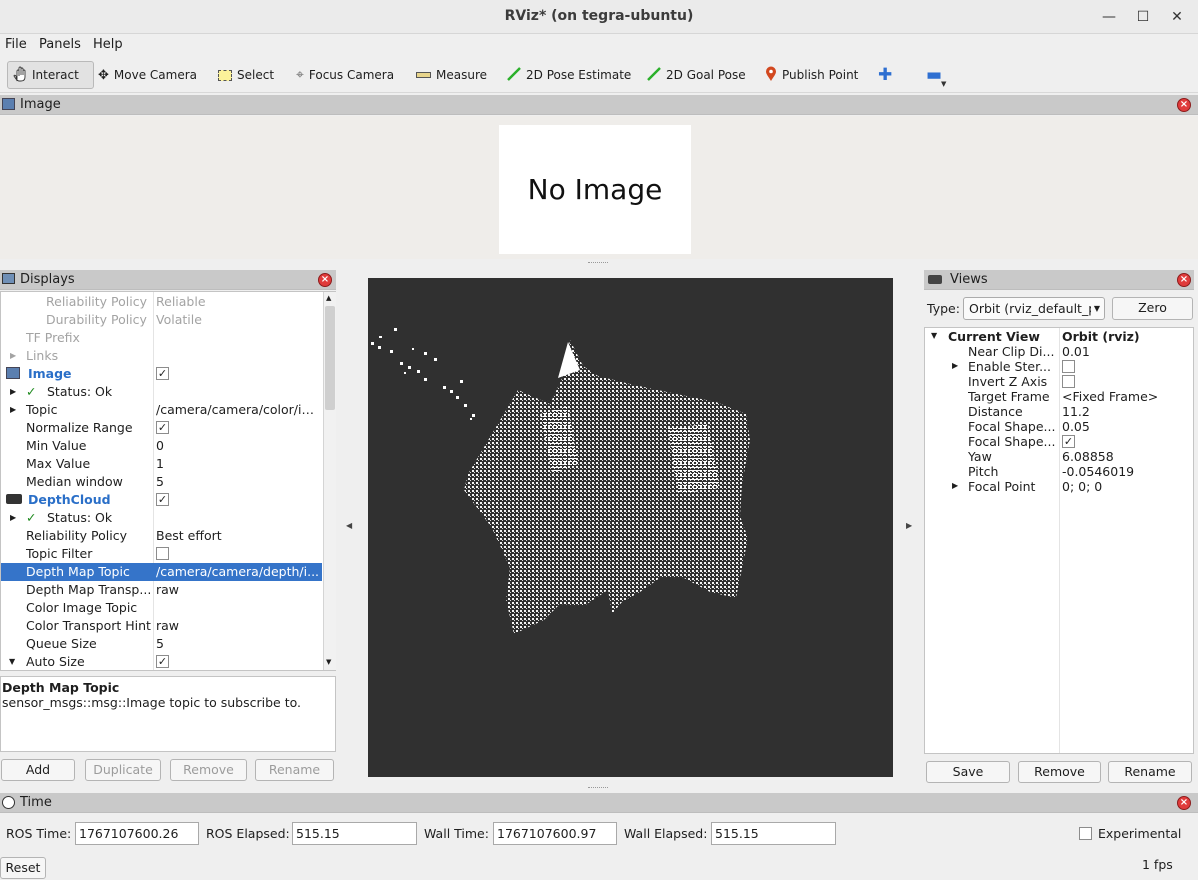 Image resolution: width=1198 pixels, height=880 pixels. I want to click on maximize-icon: ☐, so click(1143, 17).